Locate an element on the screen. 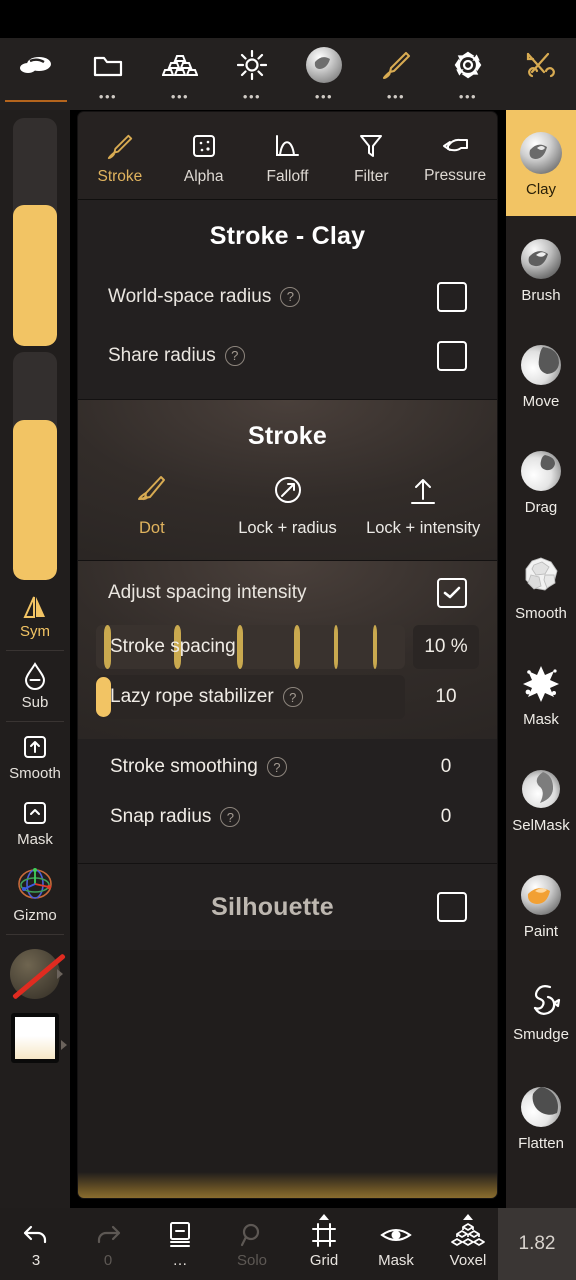 Image resolution: width=576 pixels, height=1280 pixels. topbar-settings: ••• is located at coordinates (468, 74).